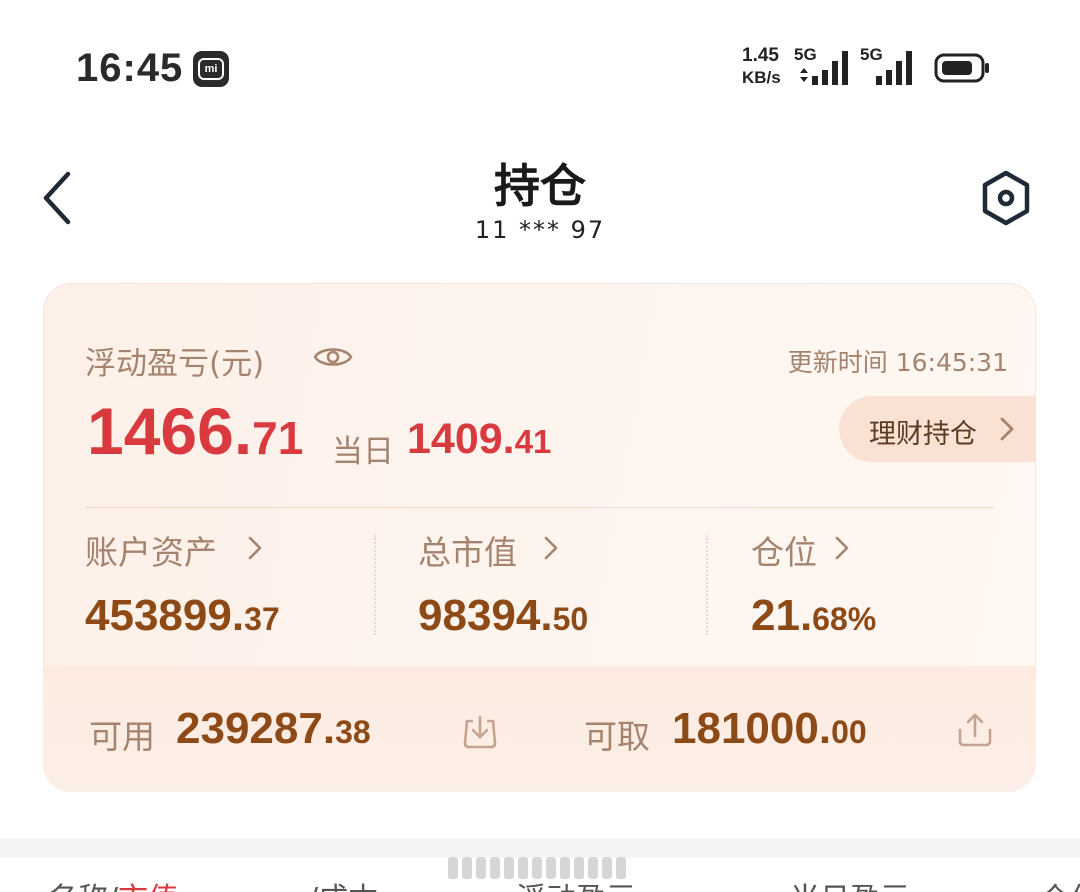 The height and width of the screenshot is (892, 1080). What do you see at coordinates (182, 615) in the screenshot?
I see `total-assets-value: 453899.37` at bounding box center [182, 615].